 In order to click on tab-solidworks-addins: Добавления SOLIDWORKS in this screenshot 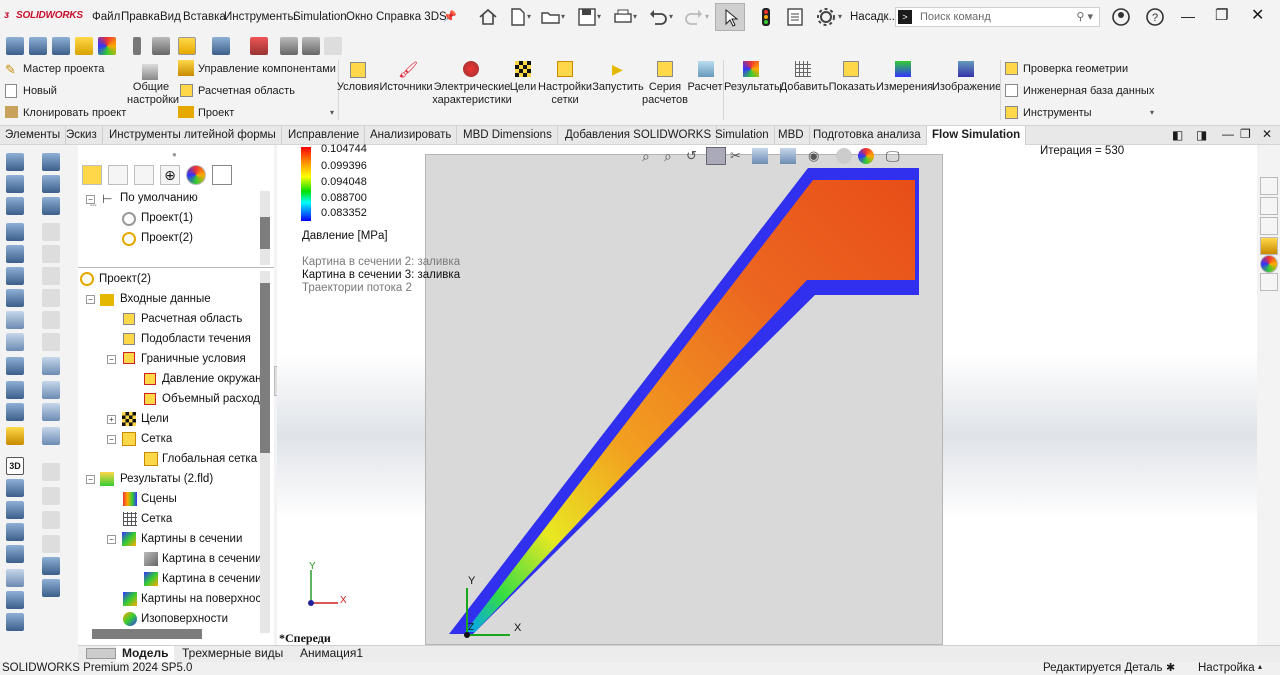, I will do `click(639, 135)`.